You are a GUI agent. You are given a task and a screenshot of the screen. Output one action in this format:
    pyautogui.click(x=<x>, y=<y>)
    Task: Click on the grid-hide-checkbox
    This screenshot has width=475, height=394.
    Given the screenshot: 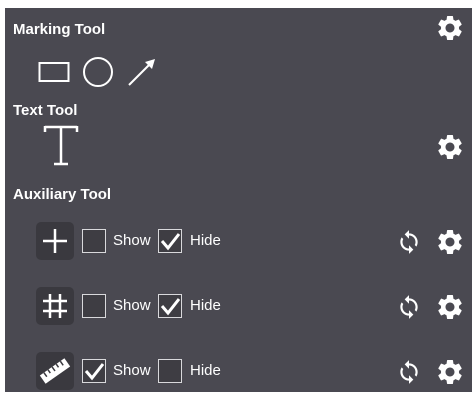 What is the action you would take?
    pyautogui.click(x=170, y=306)
    